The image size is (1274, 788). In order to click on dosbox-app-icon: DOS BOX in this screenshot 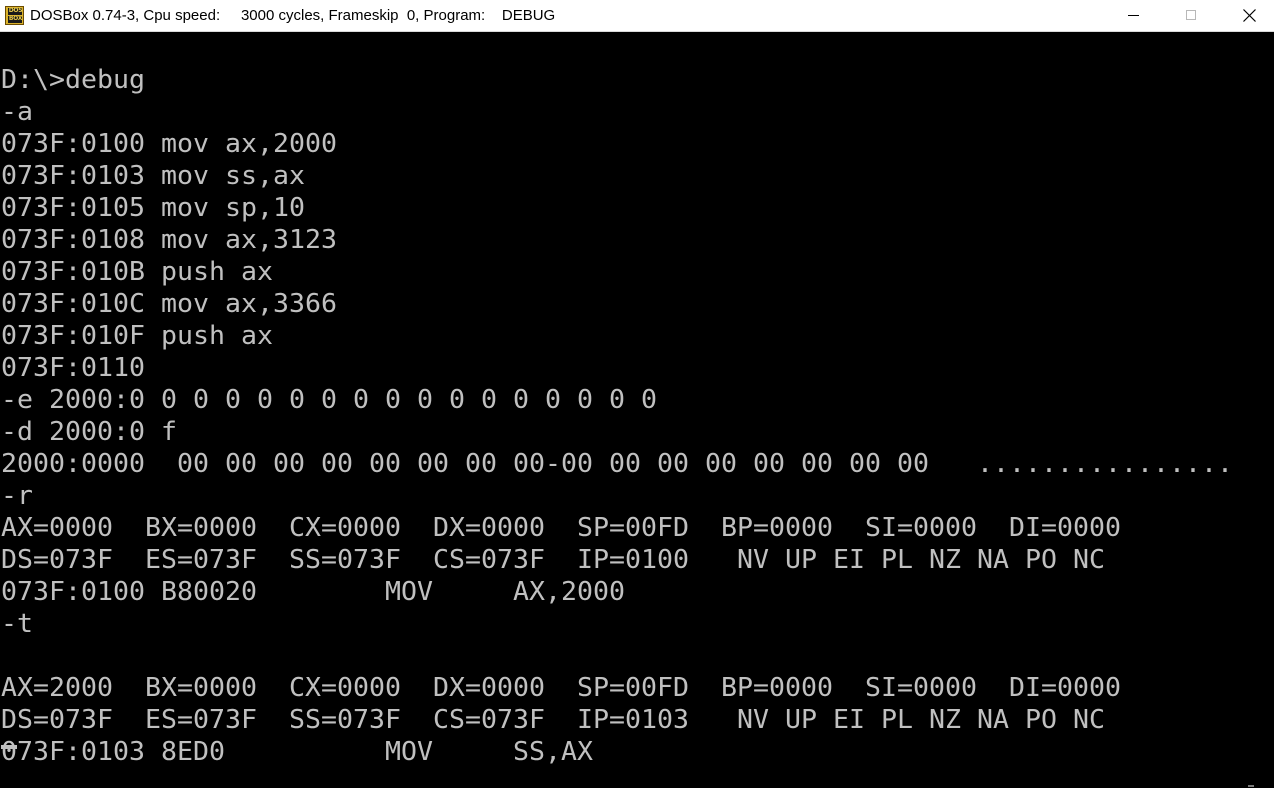, I will do `click(14, 15)`.